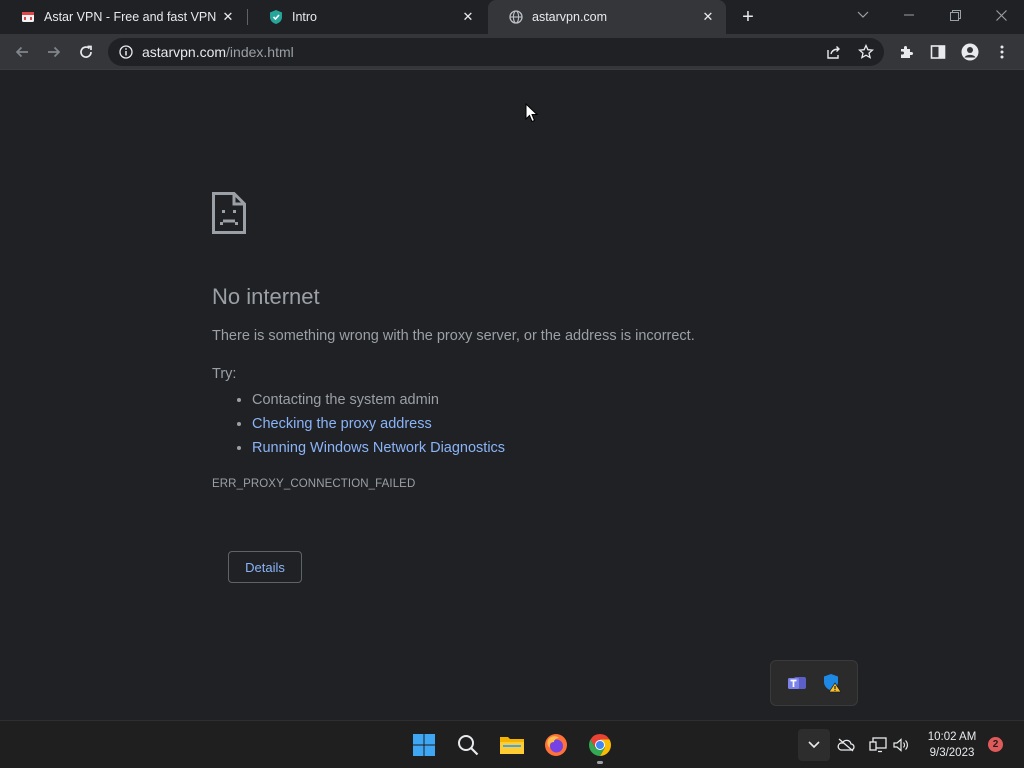 This screenshot has height=768, width=1024. I want to click on more-menu-icon, so click(1002, 52).